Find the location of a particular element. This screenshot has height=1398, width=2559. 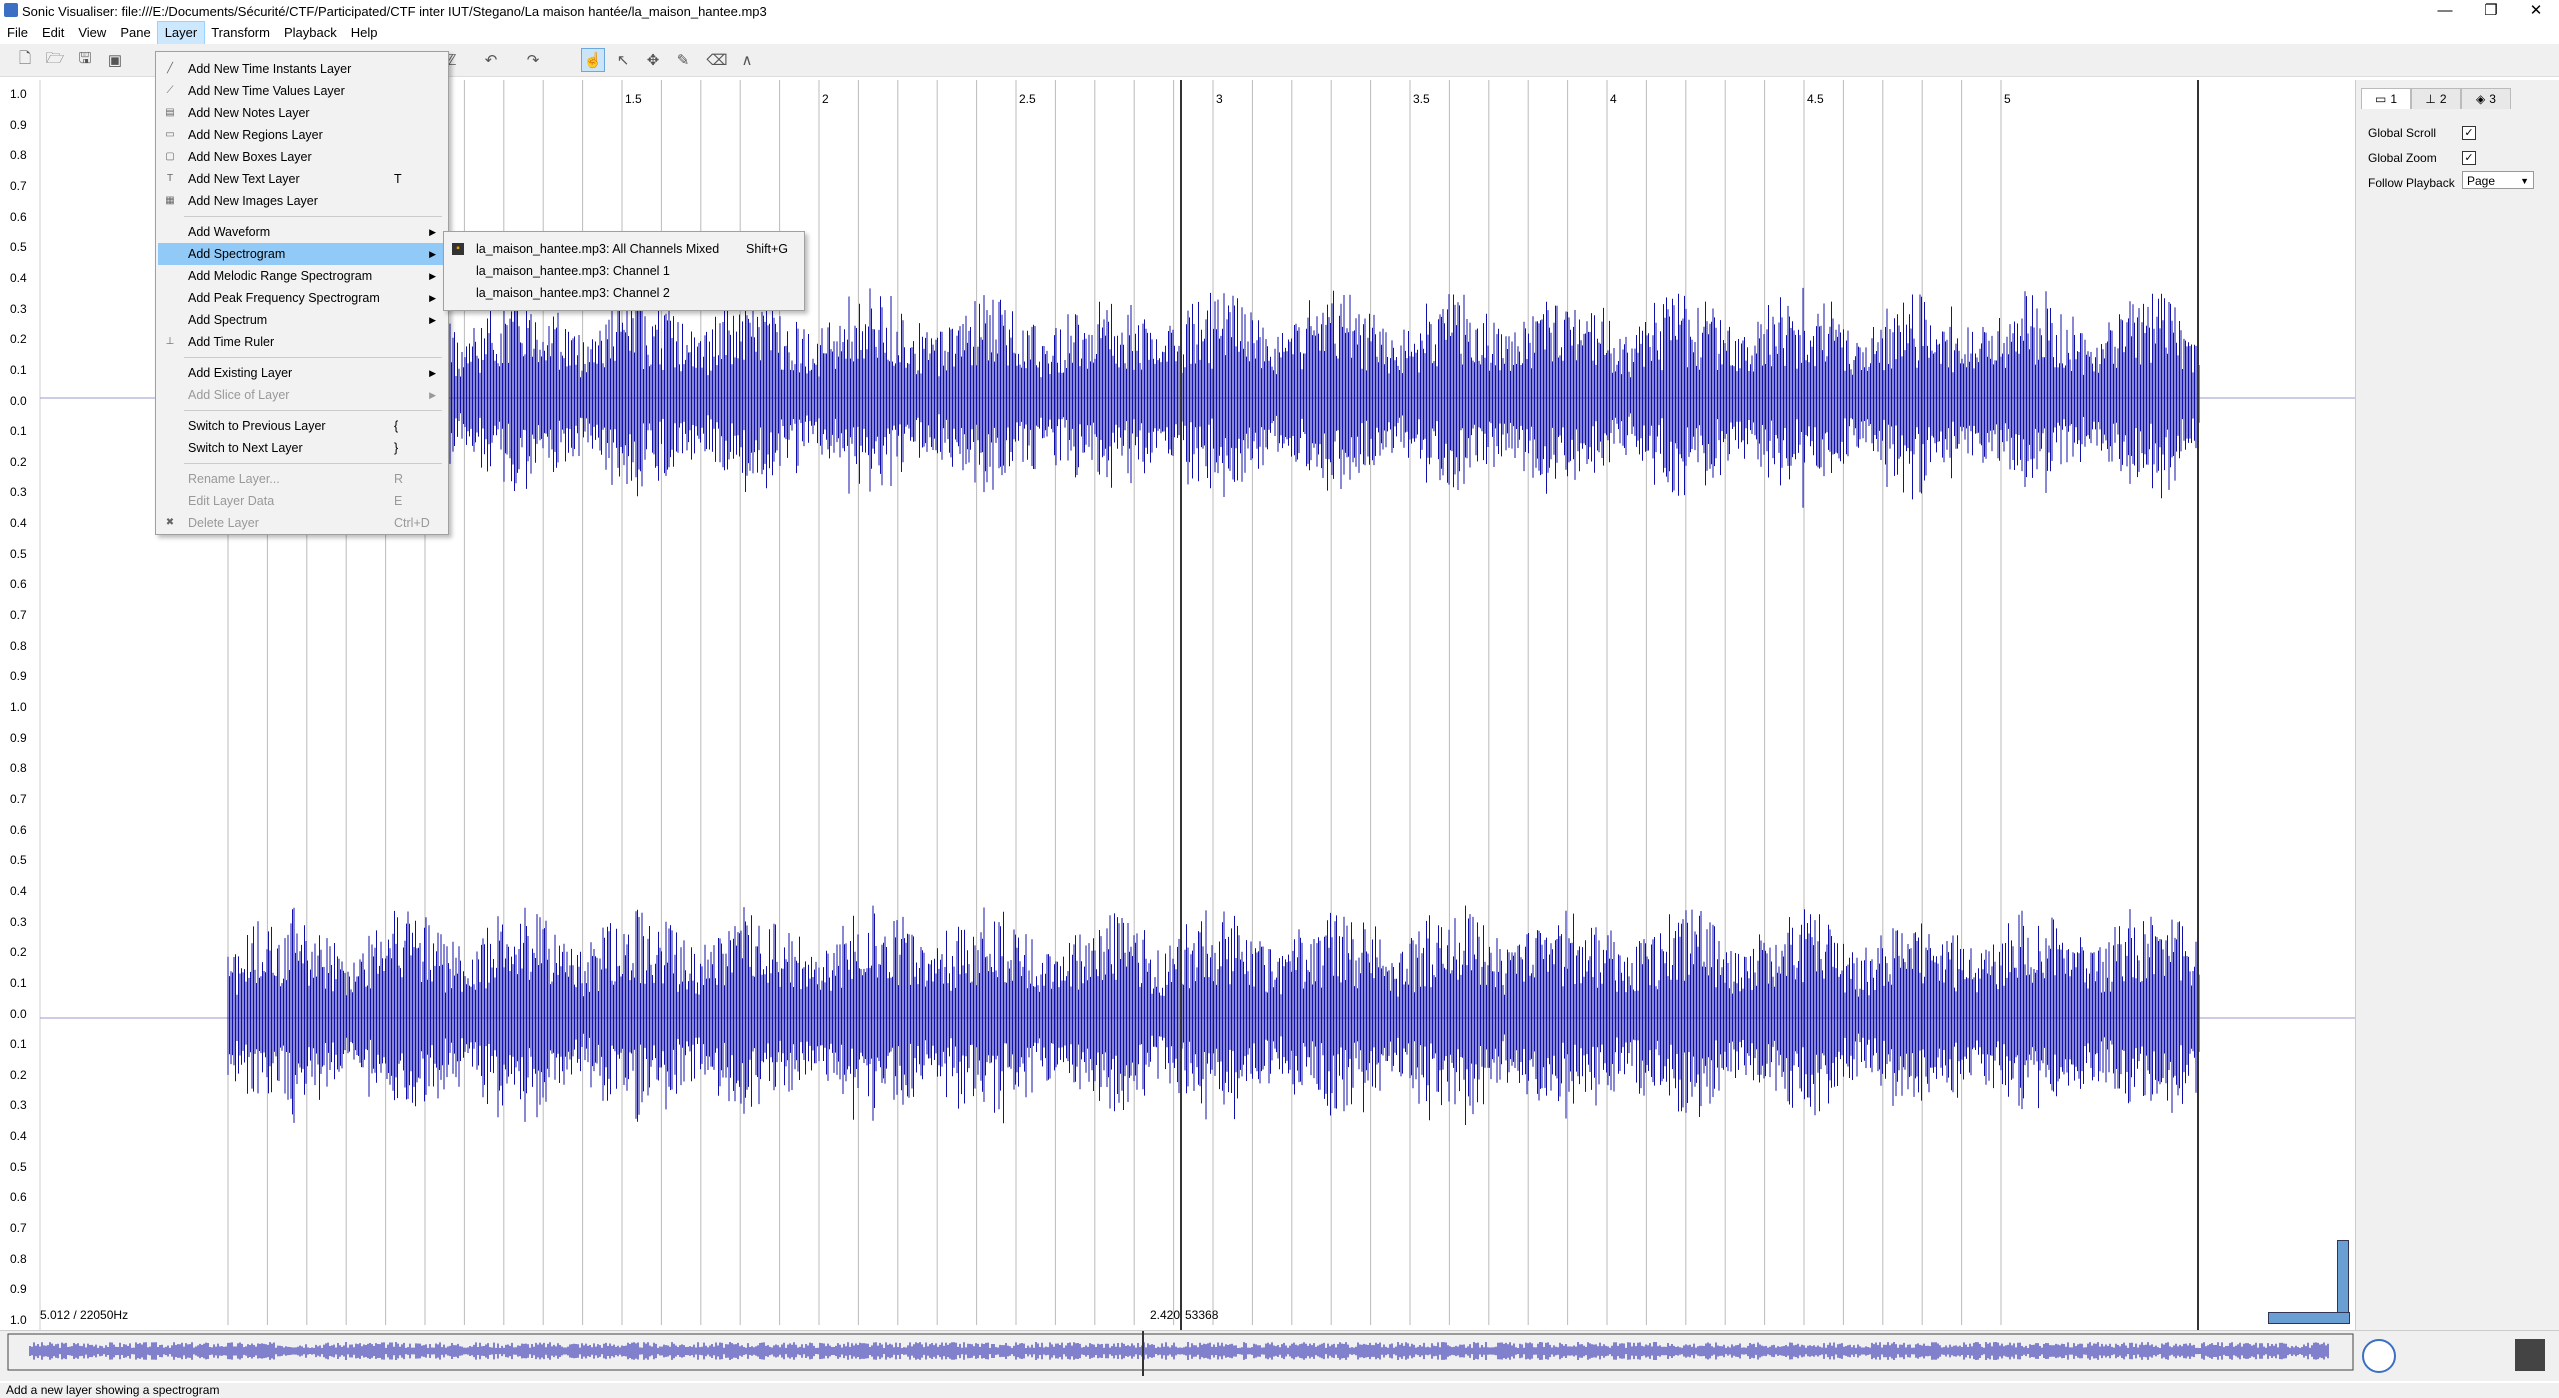

navigate-tool-icon: ☝ is located at coordinates (593, 60).